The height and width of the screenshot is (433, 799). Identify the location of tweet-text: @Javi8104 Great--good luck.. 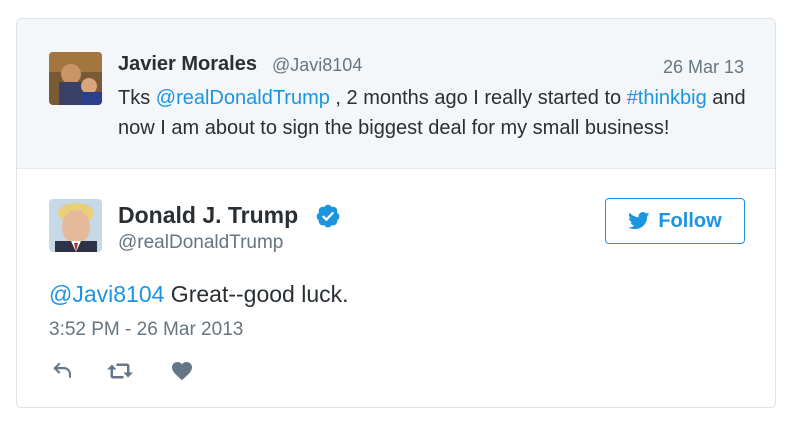
(199, 294).